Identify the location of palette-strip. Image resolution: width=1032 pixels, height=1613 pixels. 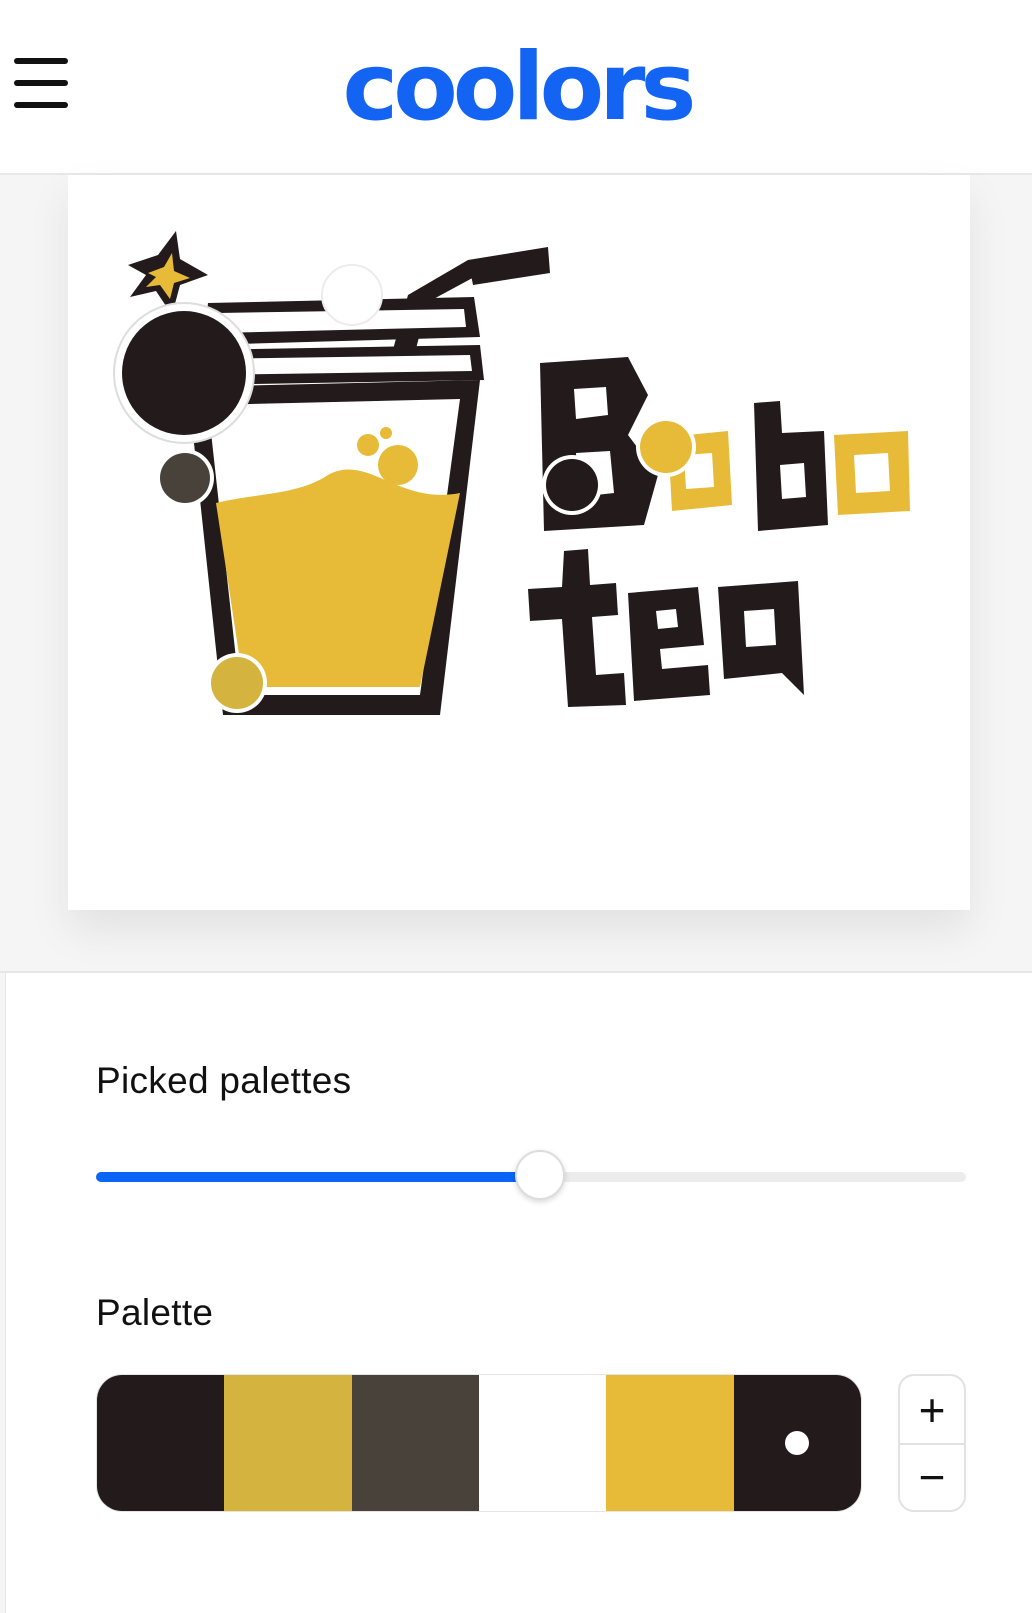
(479, 1443).